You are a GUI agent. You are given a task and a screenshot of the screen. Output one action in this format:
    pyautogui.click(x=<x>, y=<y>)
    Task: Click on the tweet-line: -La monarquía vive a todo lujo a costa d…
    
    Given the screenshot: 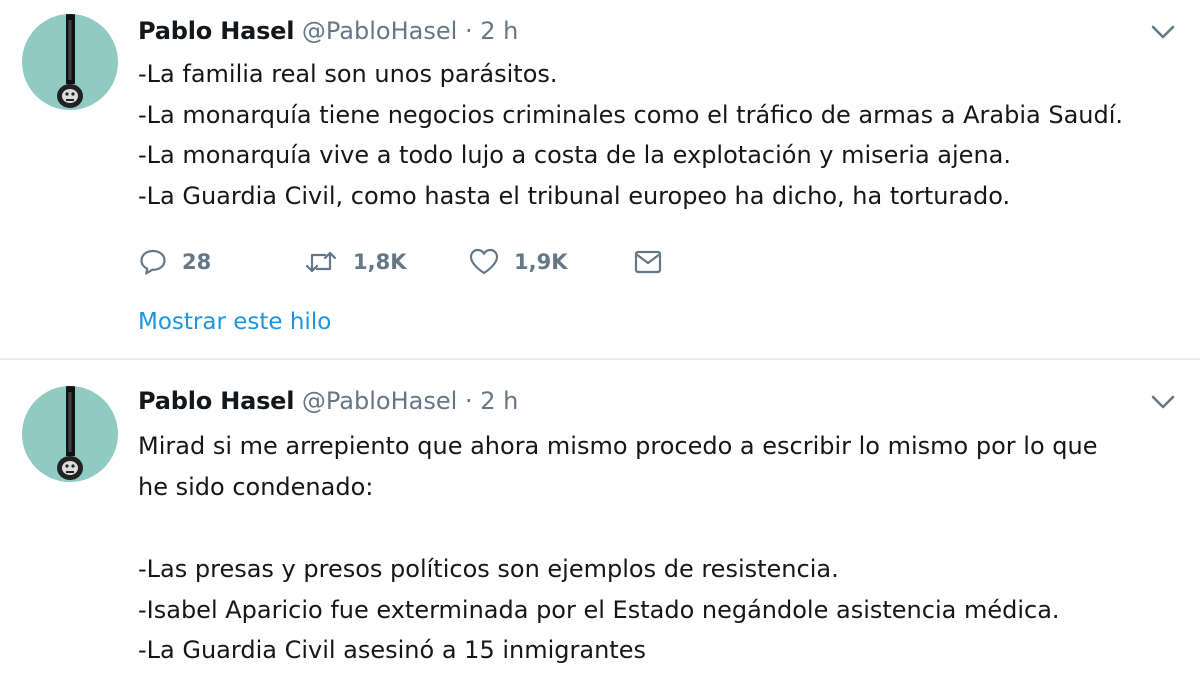 What is the action you would take?
    pyautogui.click(x=574, y=155)
    